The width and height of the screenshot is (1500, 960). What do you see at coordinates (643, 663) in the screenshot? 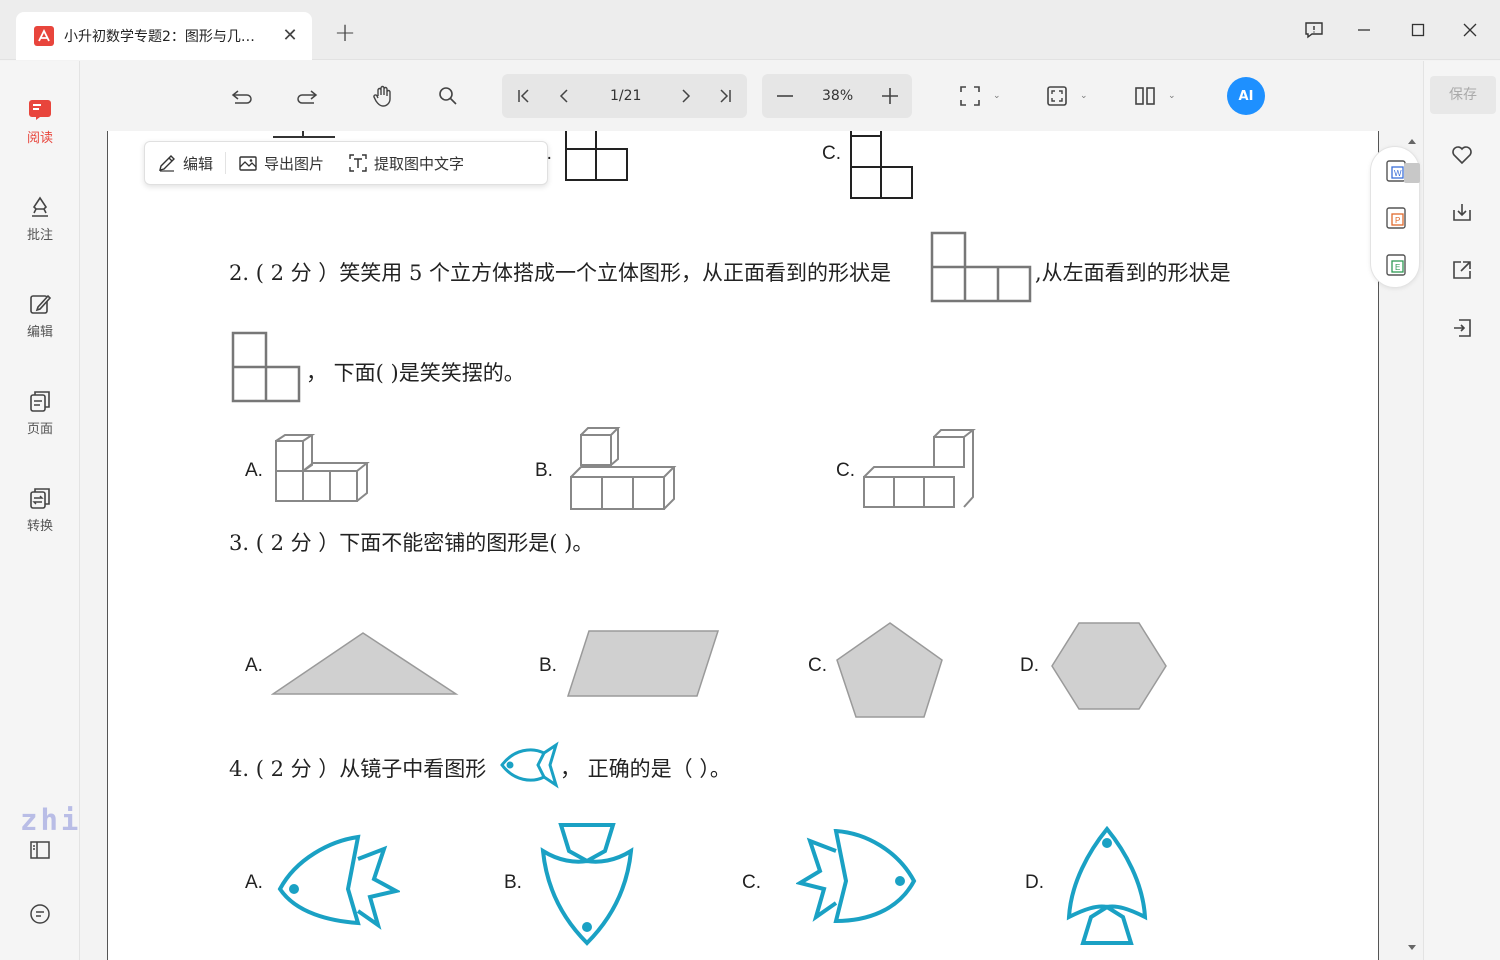
I see `q3-parallelogram-shape` at bounding box center [643, 663].